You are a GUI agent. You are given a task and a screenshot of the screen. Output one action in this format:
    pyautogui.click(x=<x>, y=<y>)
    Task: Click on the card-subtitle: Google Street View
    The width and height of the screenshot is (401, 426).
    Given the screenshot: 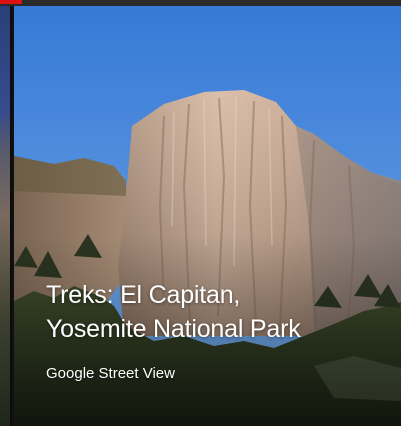 What is the action you would take?
    pyautogui.click(x=110, y=373)
    